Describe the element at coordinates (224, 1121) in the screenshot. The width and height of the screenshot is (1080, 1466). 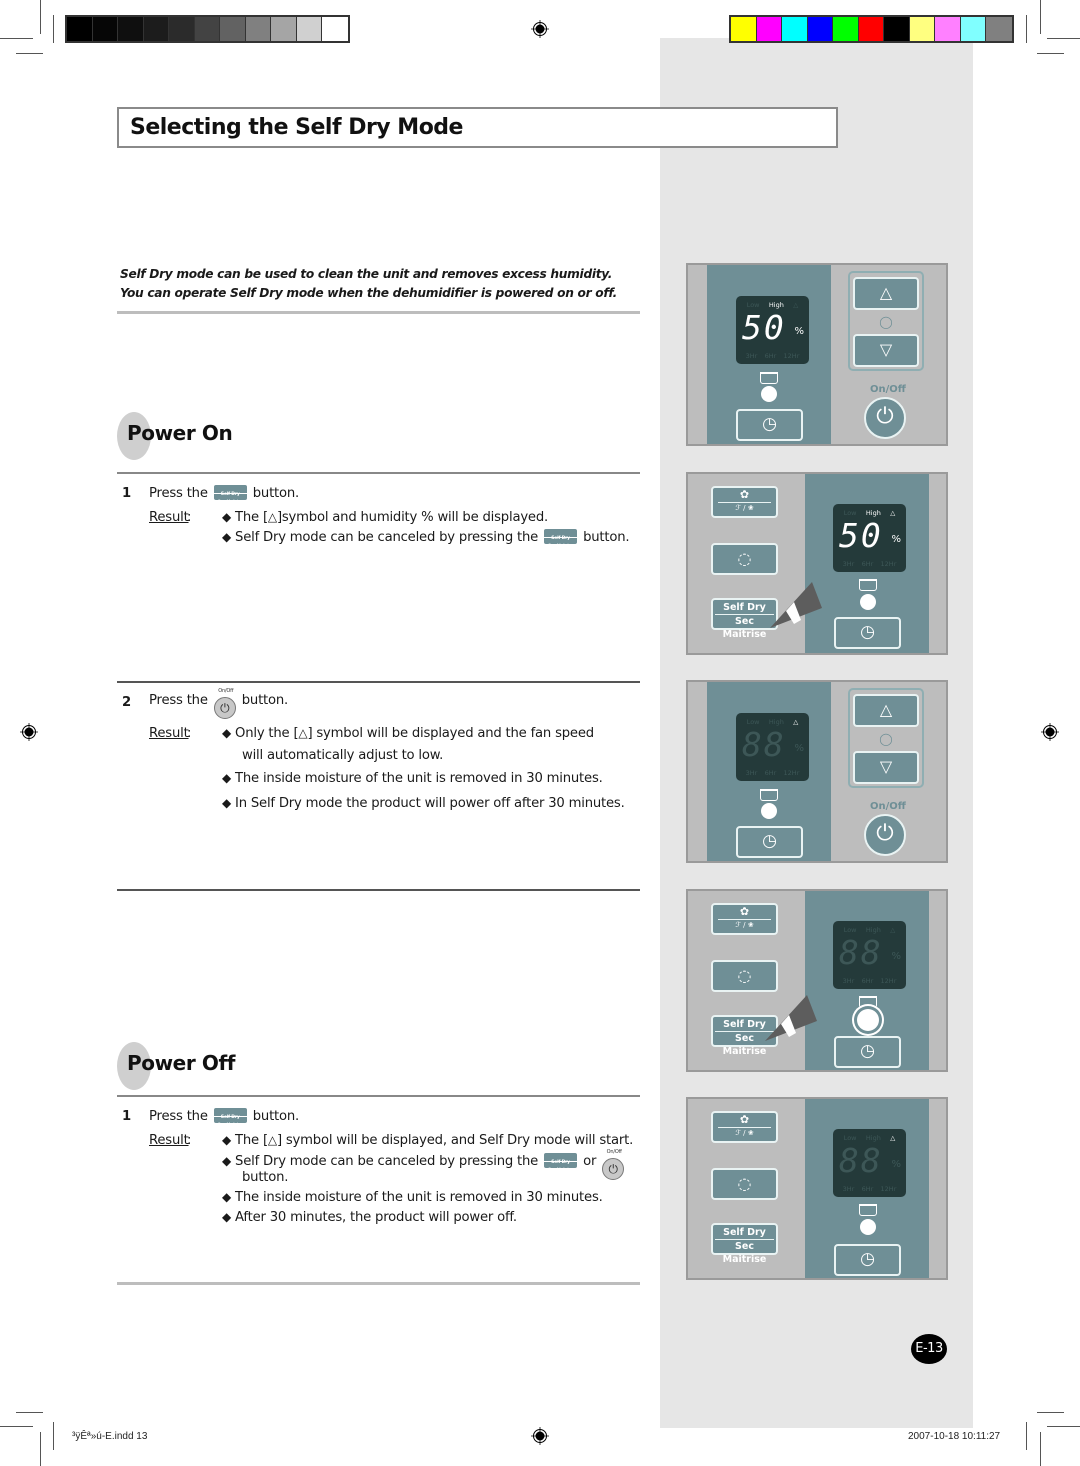
I see `step-instruction: Press the button.` at that location.